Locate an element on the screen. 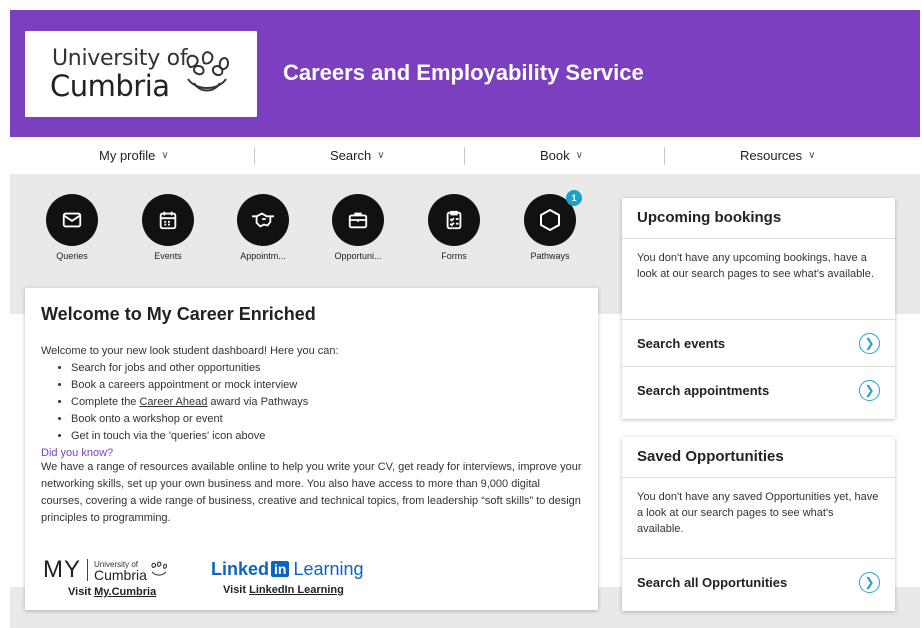  clipboard-icon is located at coordinates (454, 220).